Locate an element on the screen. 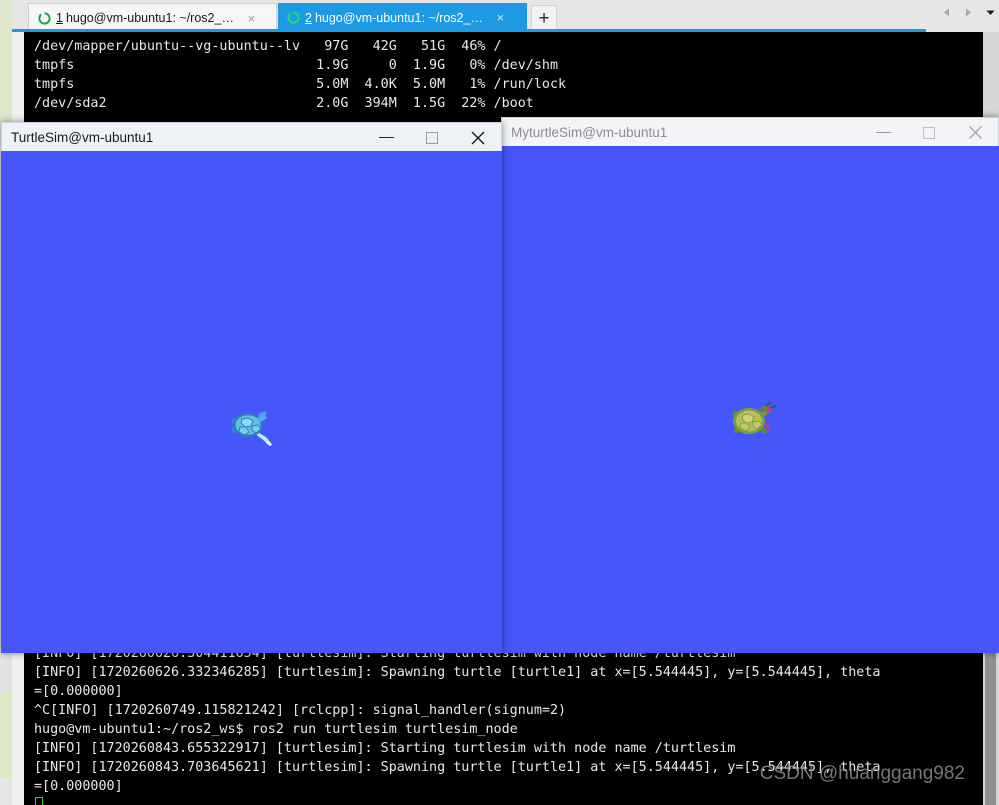 The height and width of the screenshot is (805, 999). terminal-cursor is located at coordinates (39, 801).